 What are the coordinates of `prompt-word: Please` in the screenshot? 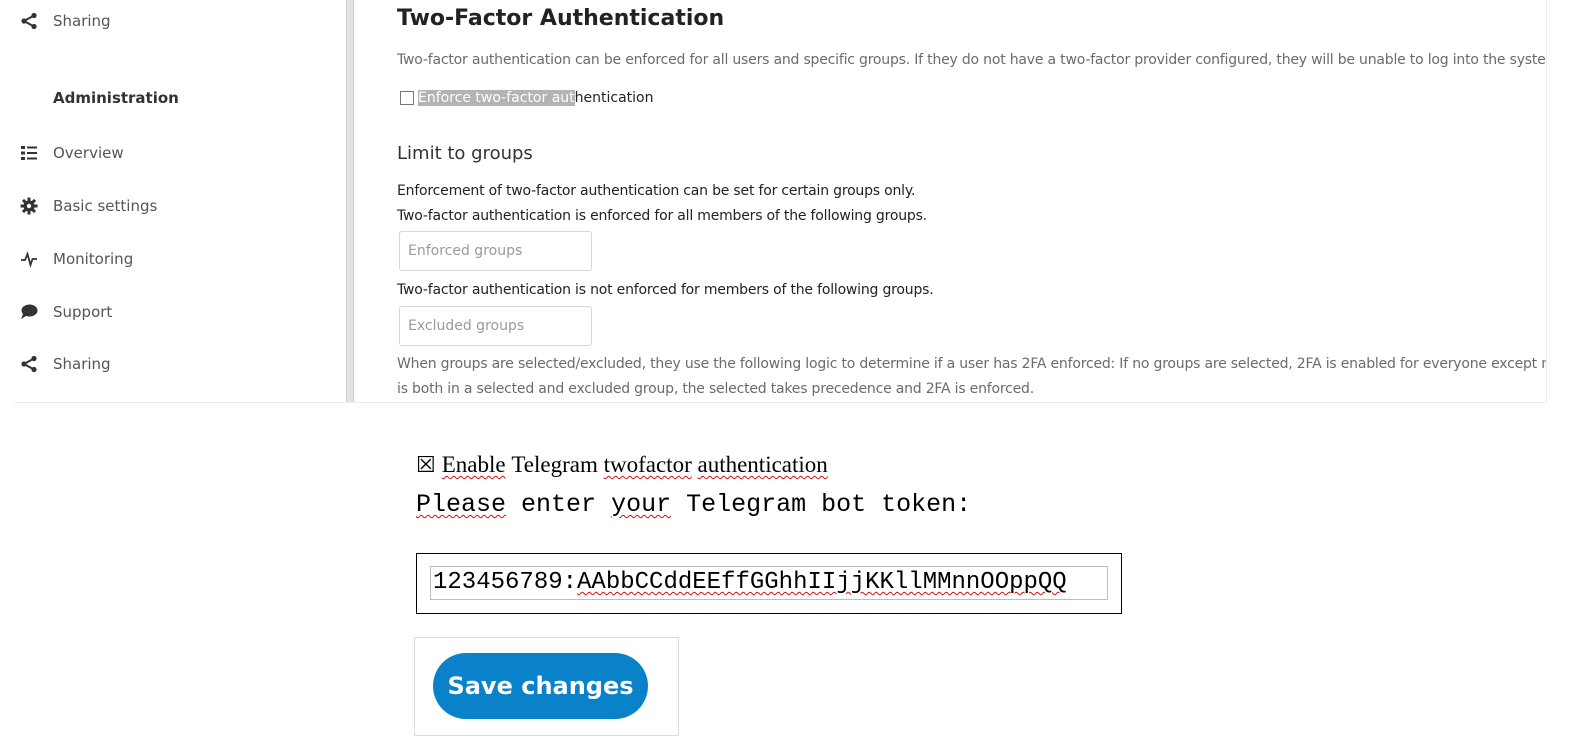 It's located at (461, 504).